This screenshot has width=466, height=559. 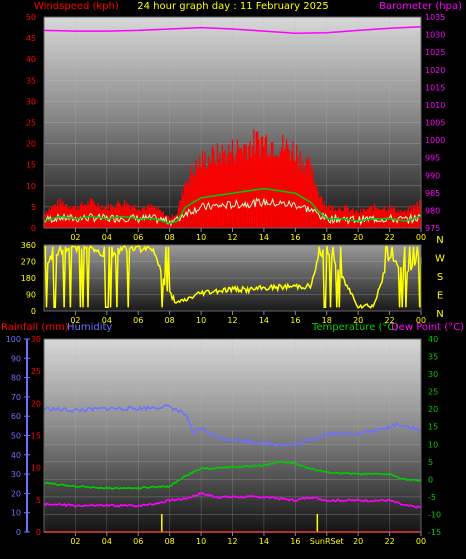 I want to click on wind-tick-label: 35, so click(x=31, y=80).